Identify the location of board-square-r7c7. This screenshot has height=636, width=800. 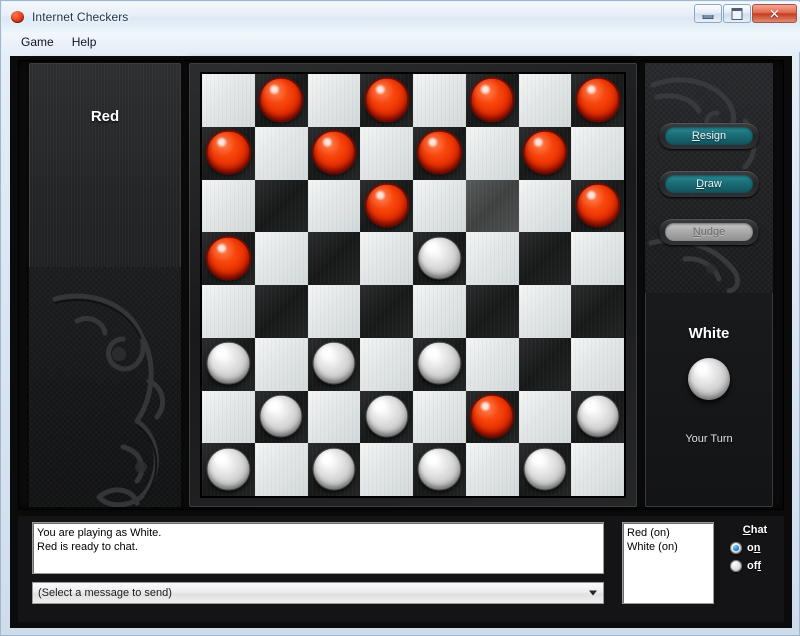
(597, 469).